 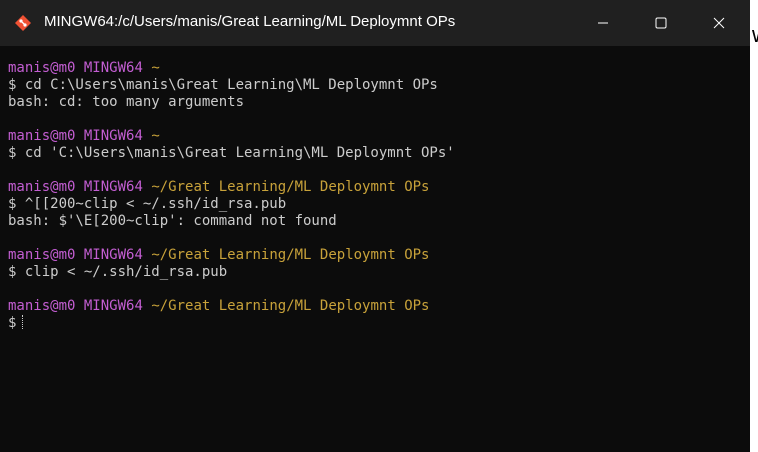 I want to click on background-letter-w: w, so click(x=755, y=35).